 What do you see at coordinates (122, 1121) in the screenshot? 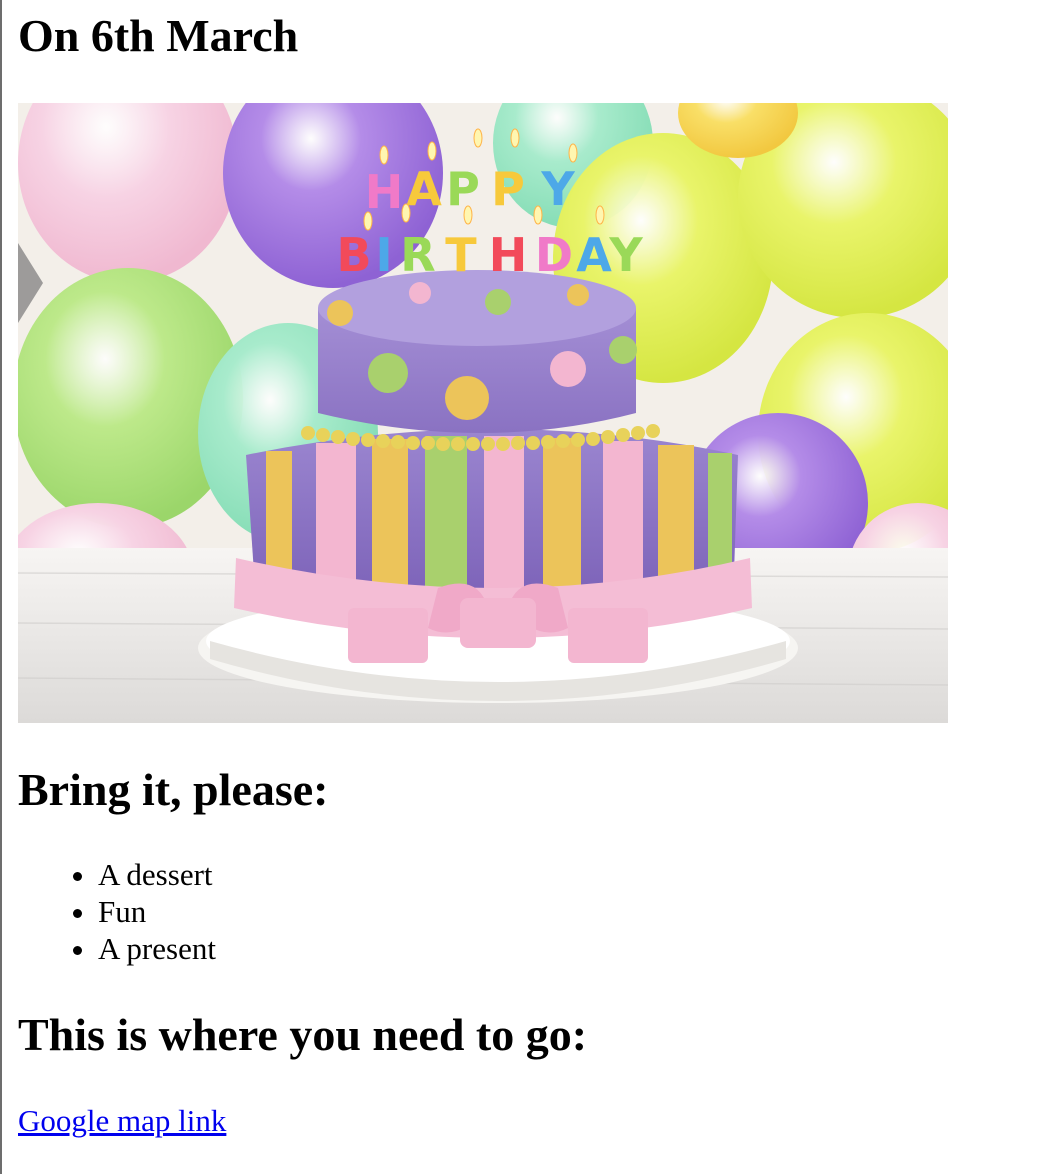
I see `google-map-link: Google map link` at bounding box center [122, 1121].